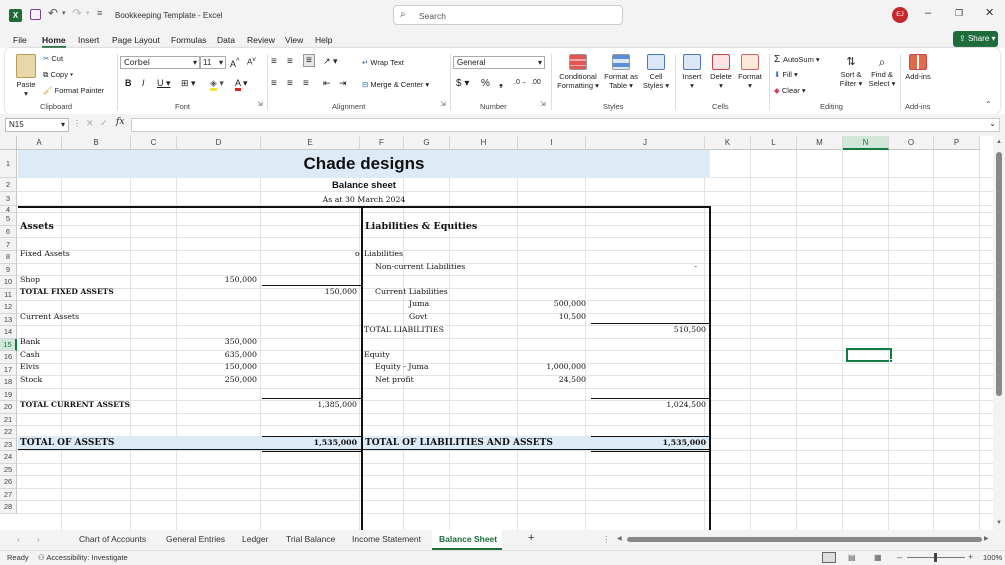 Image resolution: width=1005 pixels, height=565 pixels. I want to click on wrap-text-button: ↵ Wrap Text, so click(383, 62).